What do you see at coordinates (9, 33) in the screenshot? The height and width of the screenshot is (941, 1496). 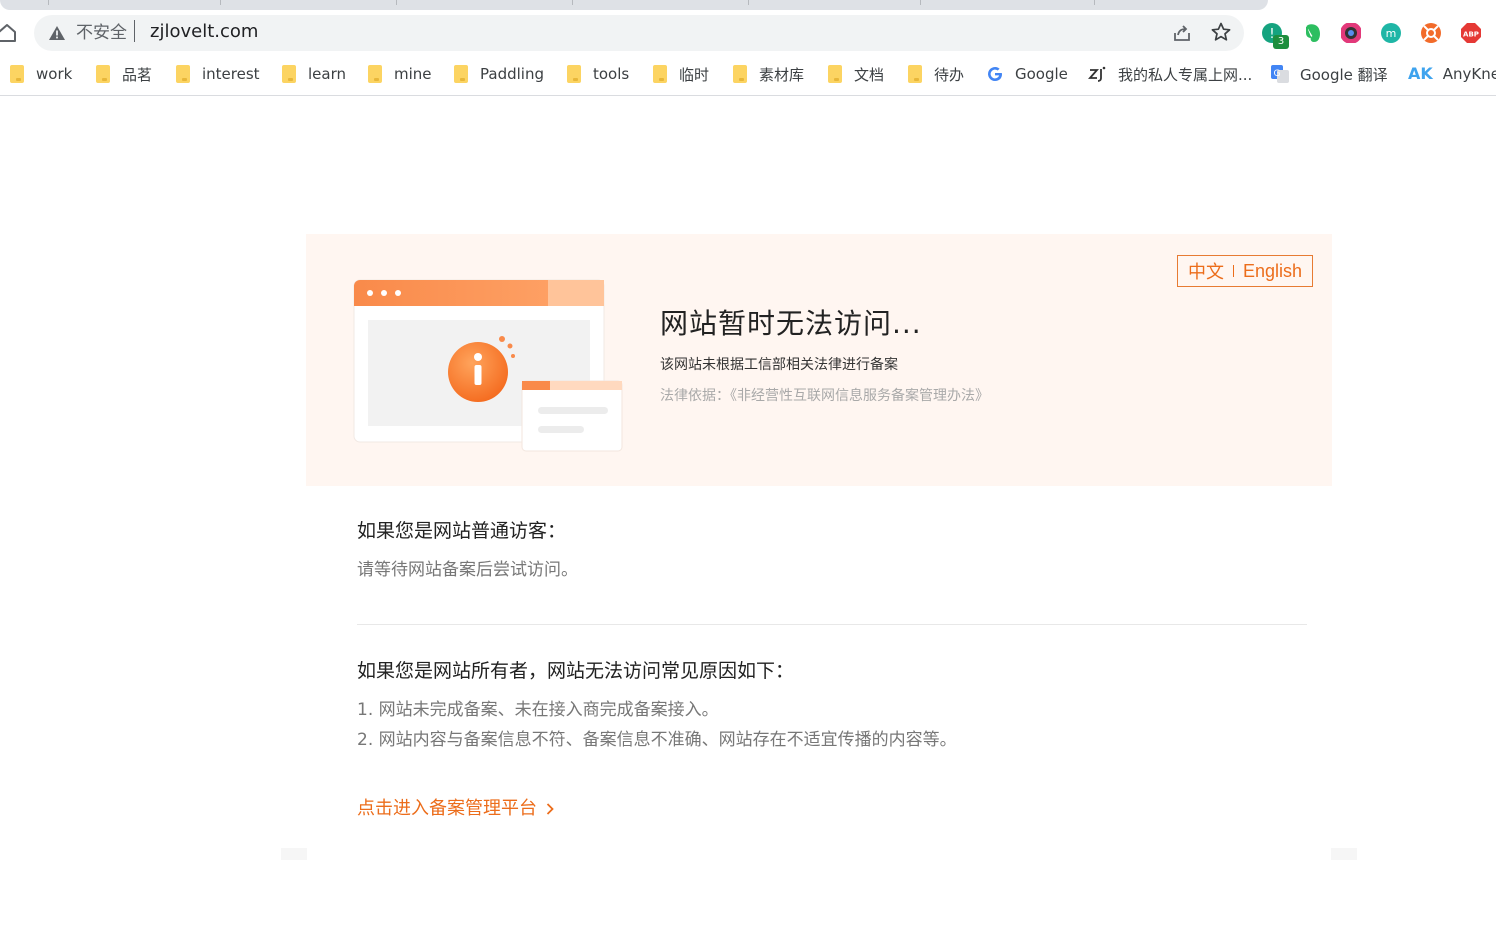 I see `home-icon` at bounding box center [9, 33].